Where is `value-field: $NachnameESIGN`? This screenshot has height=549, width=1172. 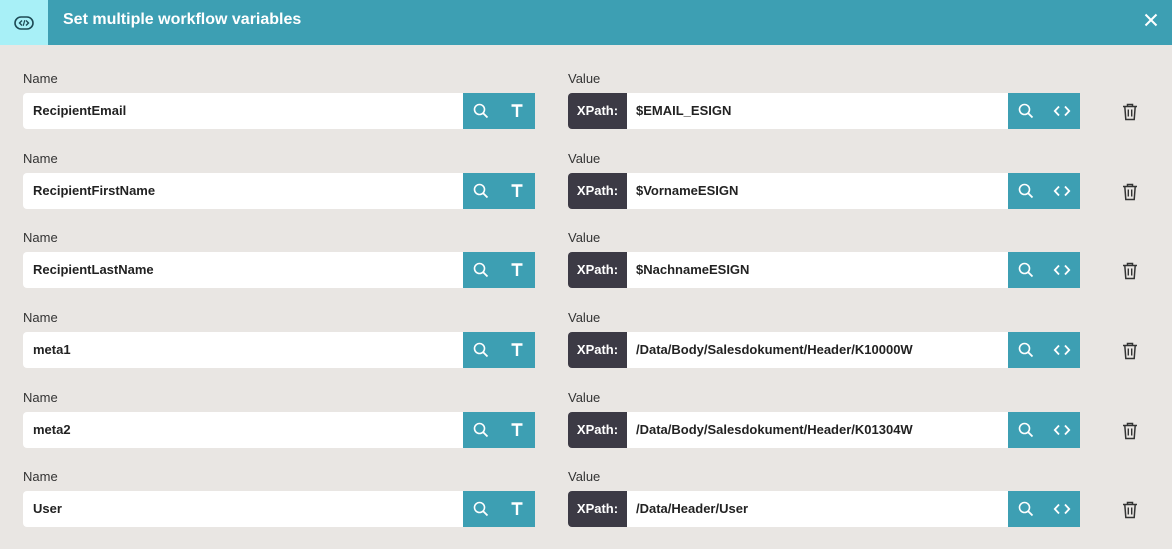
value-field: $NachnameESIGN is located at coordinates (817, 270).